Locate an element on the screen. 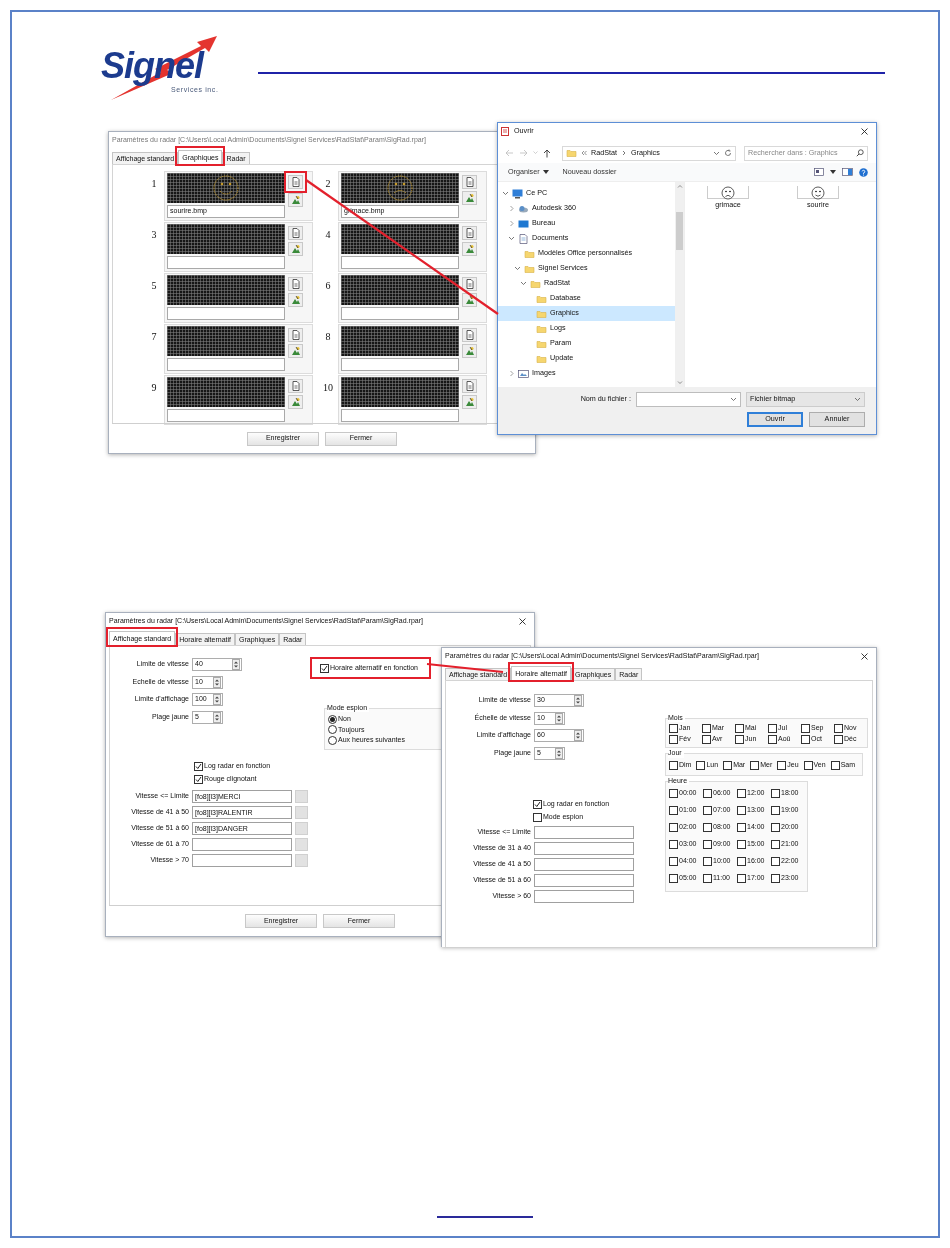  folder-icon is located at coordinates (541, 343).